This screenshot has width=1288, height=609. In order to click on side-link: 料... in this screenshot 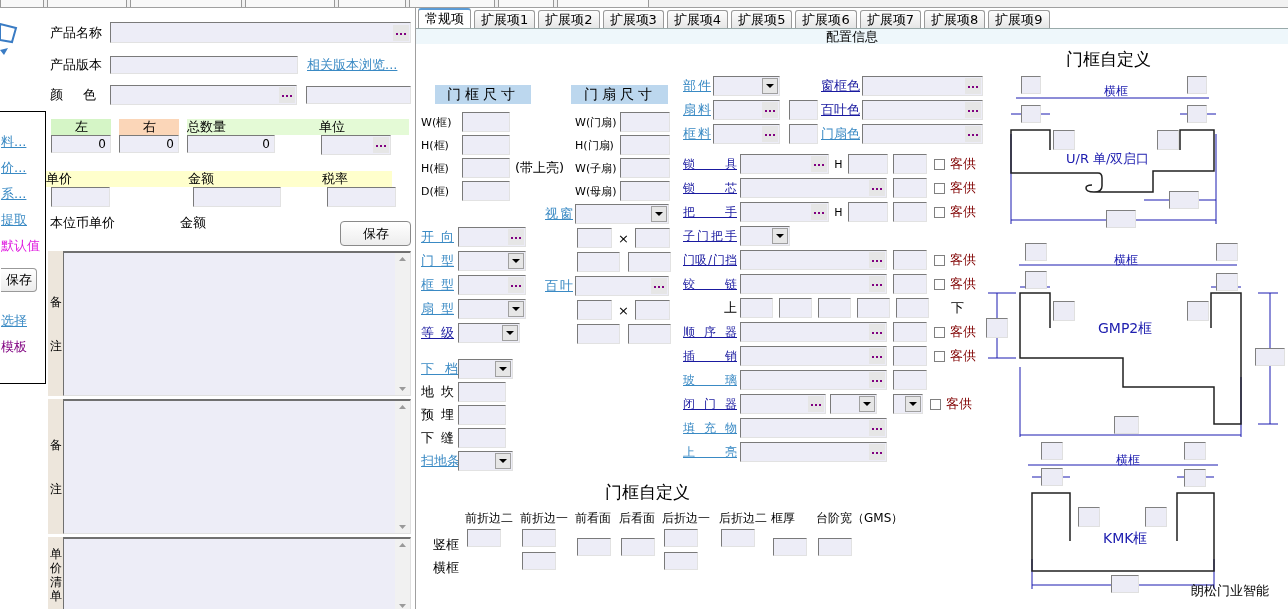, I will do `click(14, 141)`.